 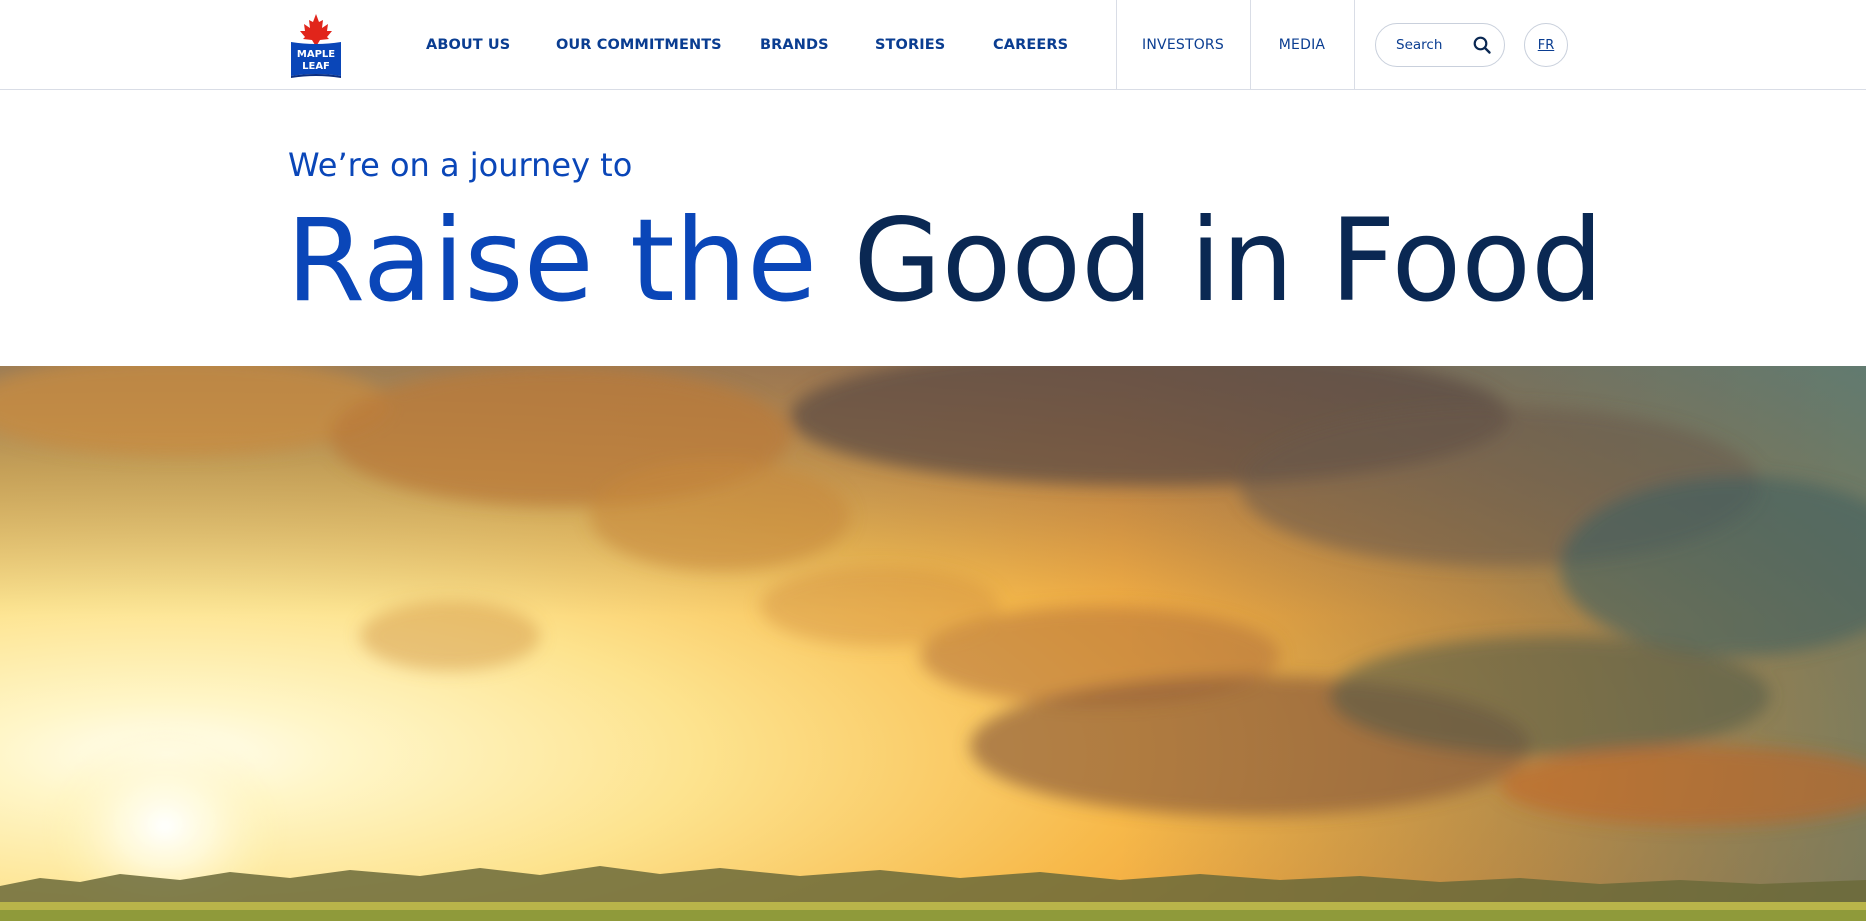 What do you see at coordinates (316, 66) in the screenshot?
I see `logo-text-line2: LEAF` at bounding box center [316, 66].